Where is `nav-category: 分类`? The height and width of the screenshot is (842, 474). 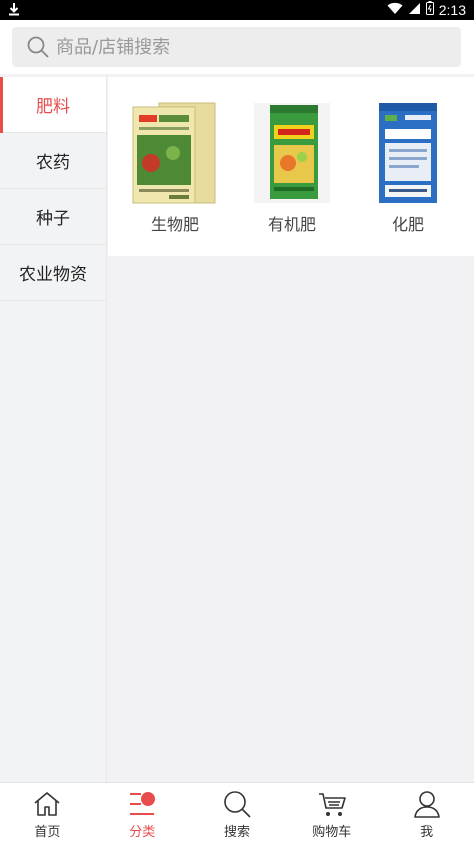
nav-category: 分类 is located at coordinates (142, 812).